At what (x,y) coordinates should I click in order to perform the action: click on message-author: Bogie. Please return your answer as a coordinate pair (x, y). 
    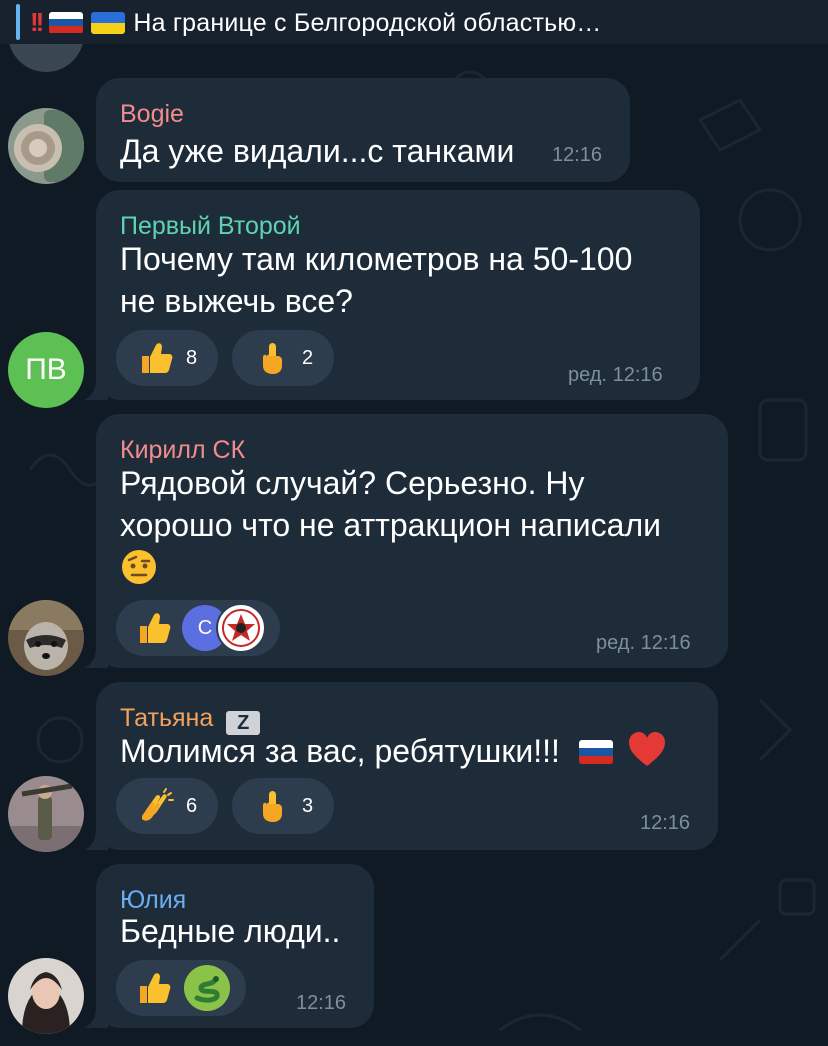
    Looking at the image, I should click on (152, 114).